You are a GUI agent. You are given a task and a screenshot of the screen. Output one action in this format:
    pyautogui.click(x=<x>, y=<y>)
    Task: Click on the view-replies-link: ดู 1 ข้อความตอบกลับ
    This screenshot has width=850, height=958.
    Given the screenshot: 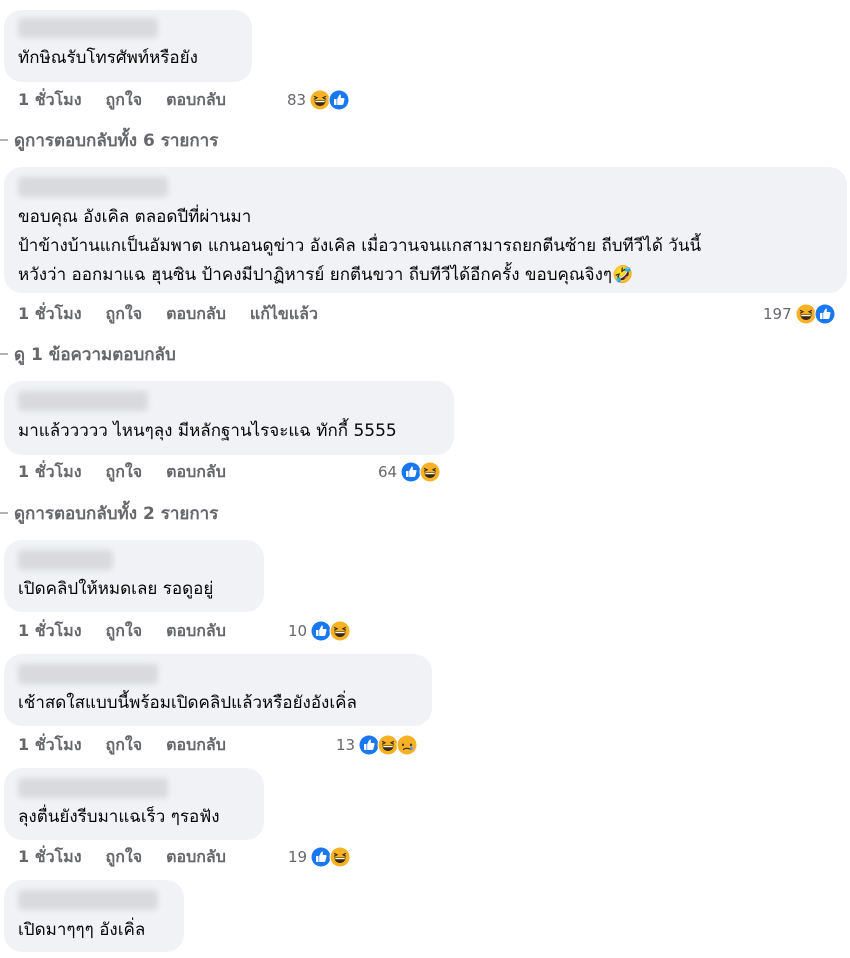 What is the action you would take?
    pyautogui.click(x=88, y=354)
    